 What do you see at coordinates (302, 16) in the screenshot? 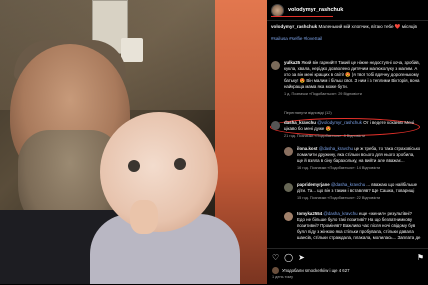
I see `highlight-underline` at bounding box center [302, 16].